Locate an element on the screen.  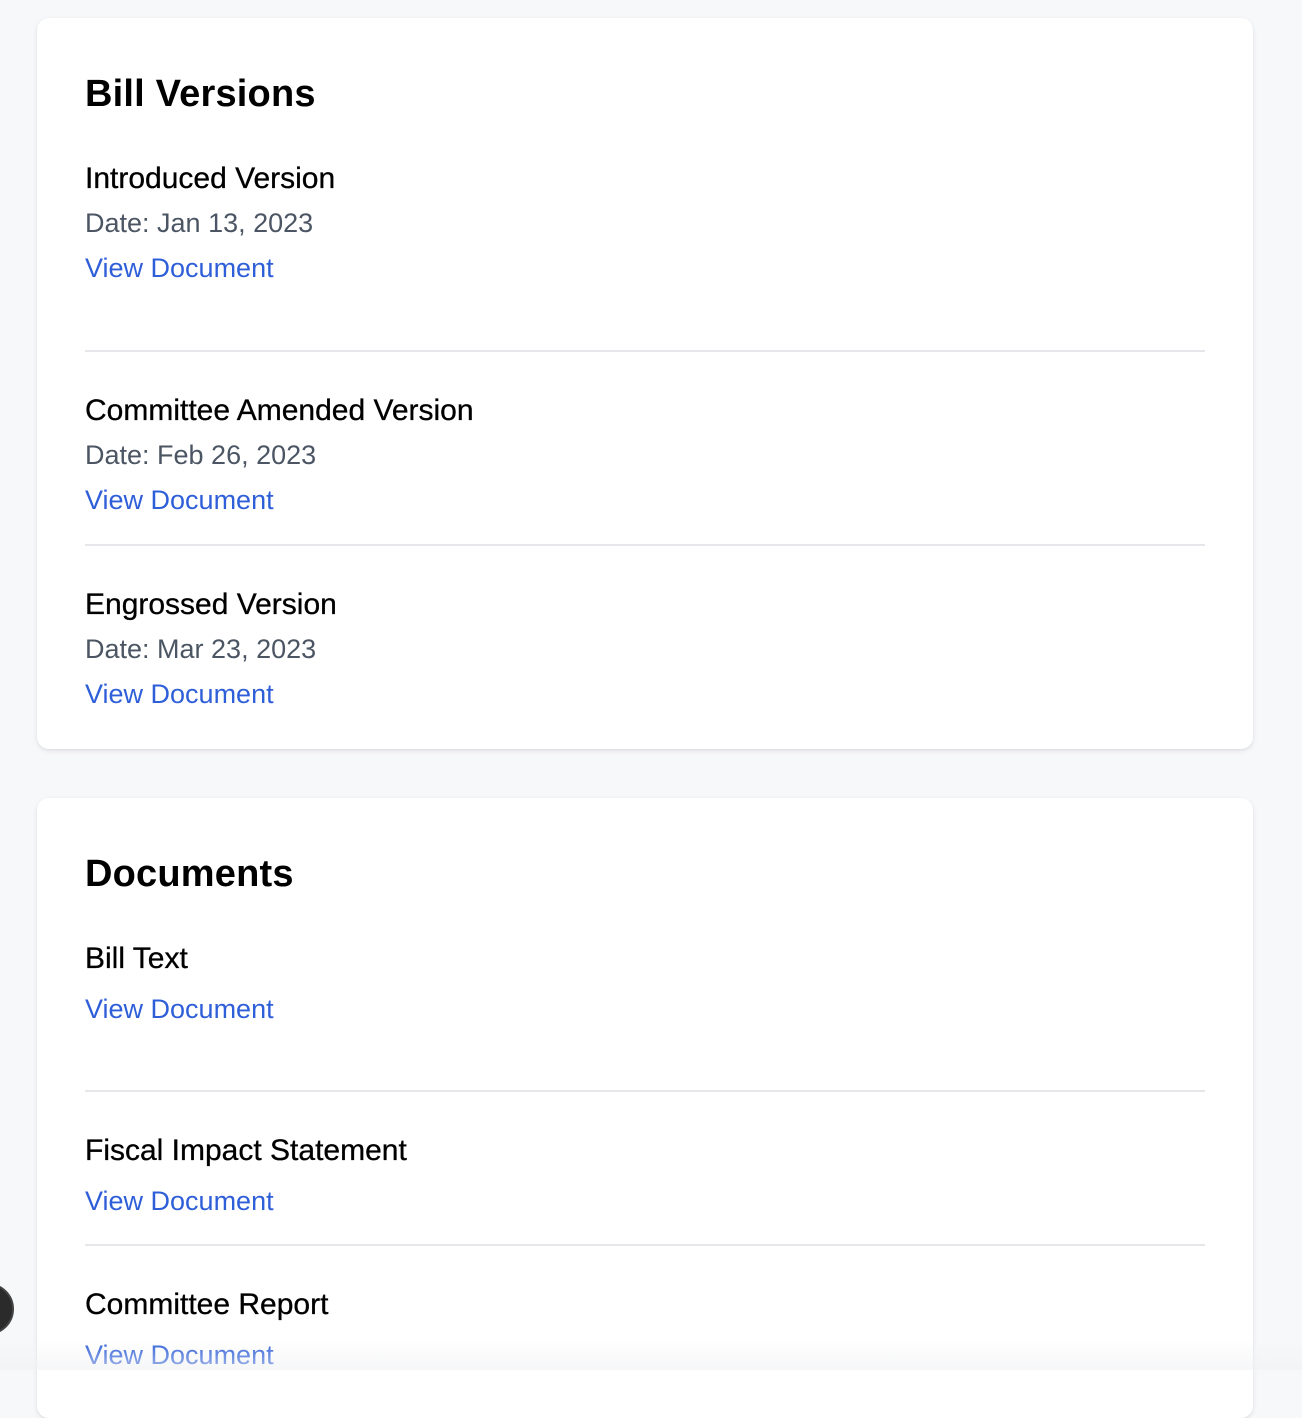
version-date: Date: Feb 26, 2023 is located at coordinates (201, 455).